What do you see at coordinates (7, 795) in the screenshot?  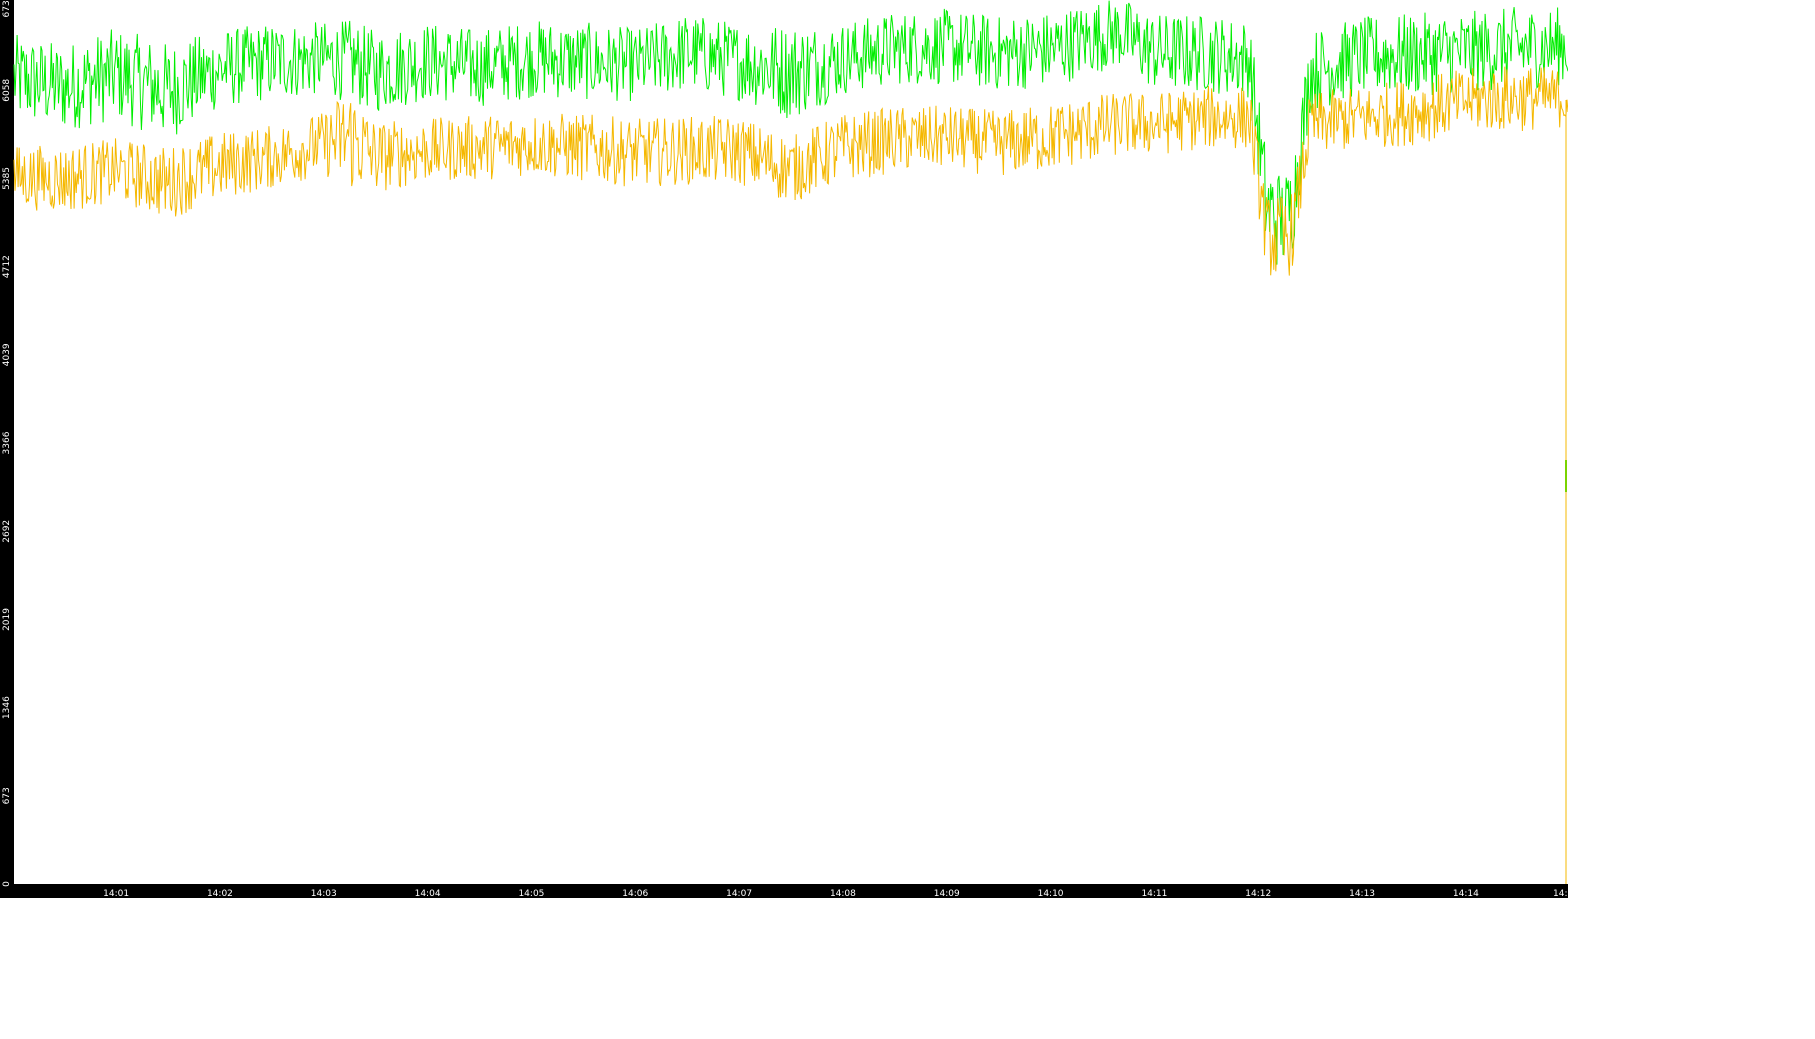 I see `y-tick-label: 673` at bounding box center [7, 795].